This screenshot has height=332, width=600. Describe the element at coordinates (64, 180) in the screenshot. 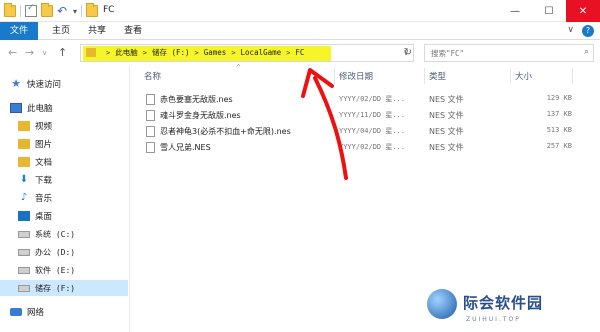

I see `sidebar-item-downloads: ⬇ 下载` at that location.